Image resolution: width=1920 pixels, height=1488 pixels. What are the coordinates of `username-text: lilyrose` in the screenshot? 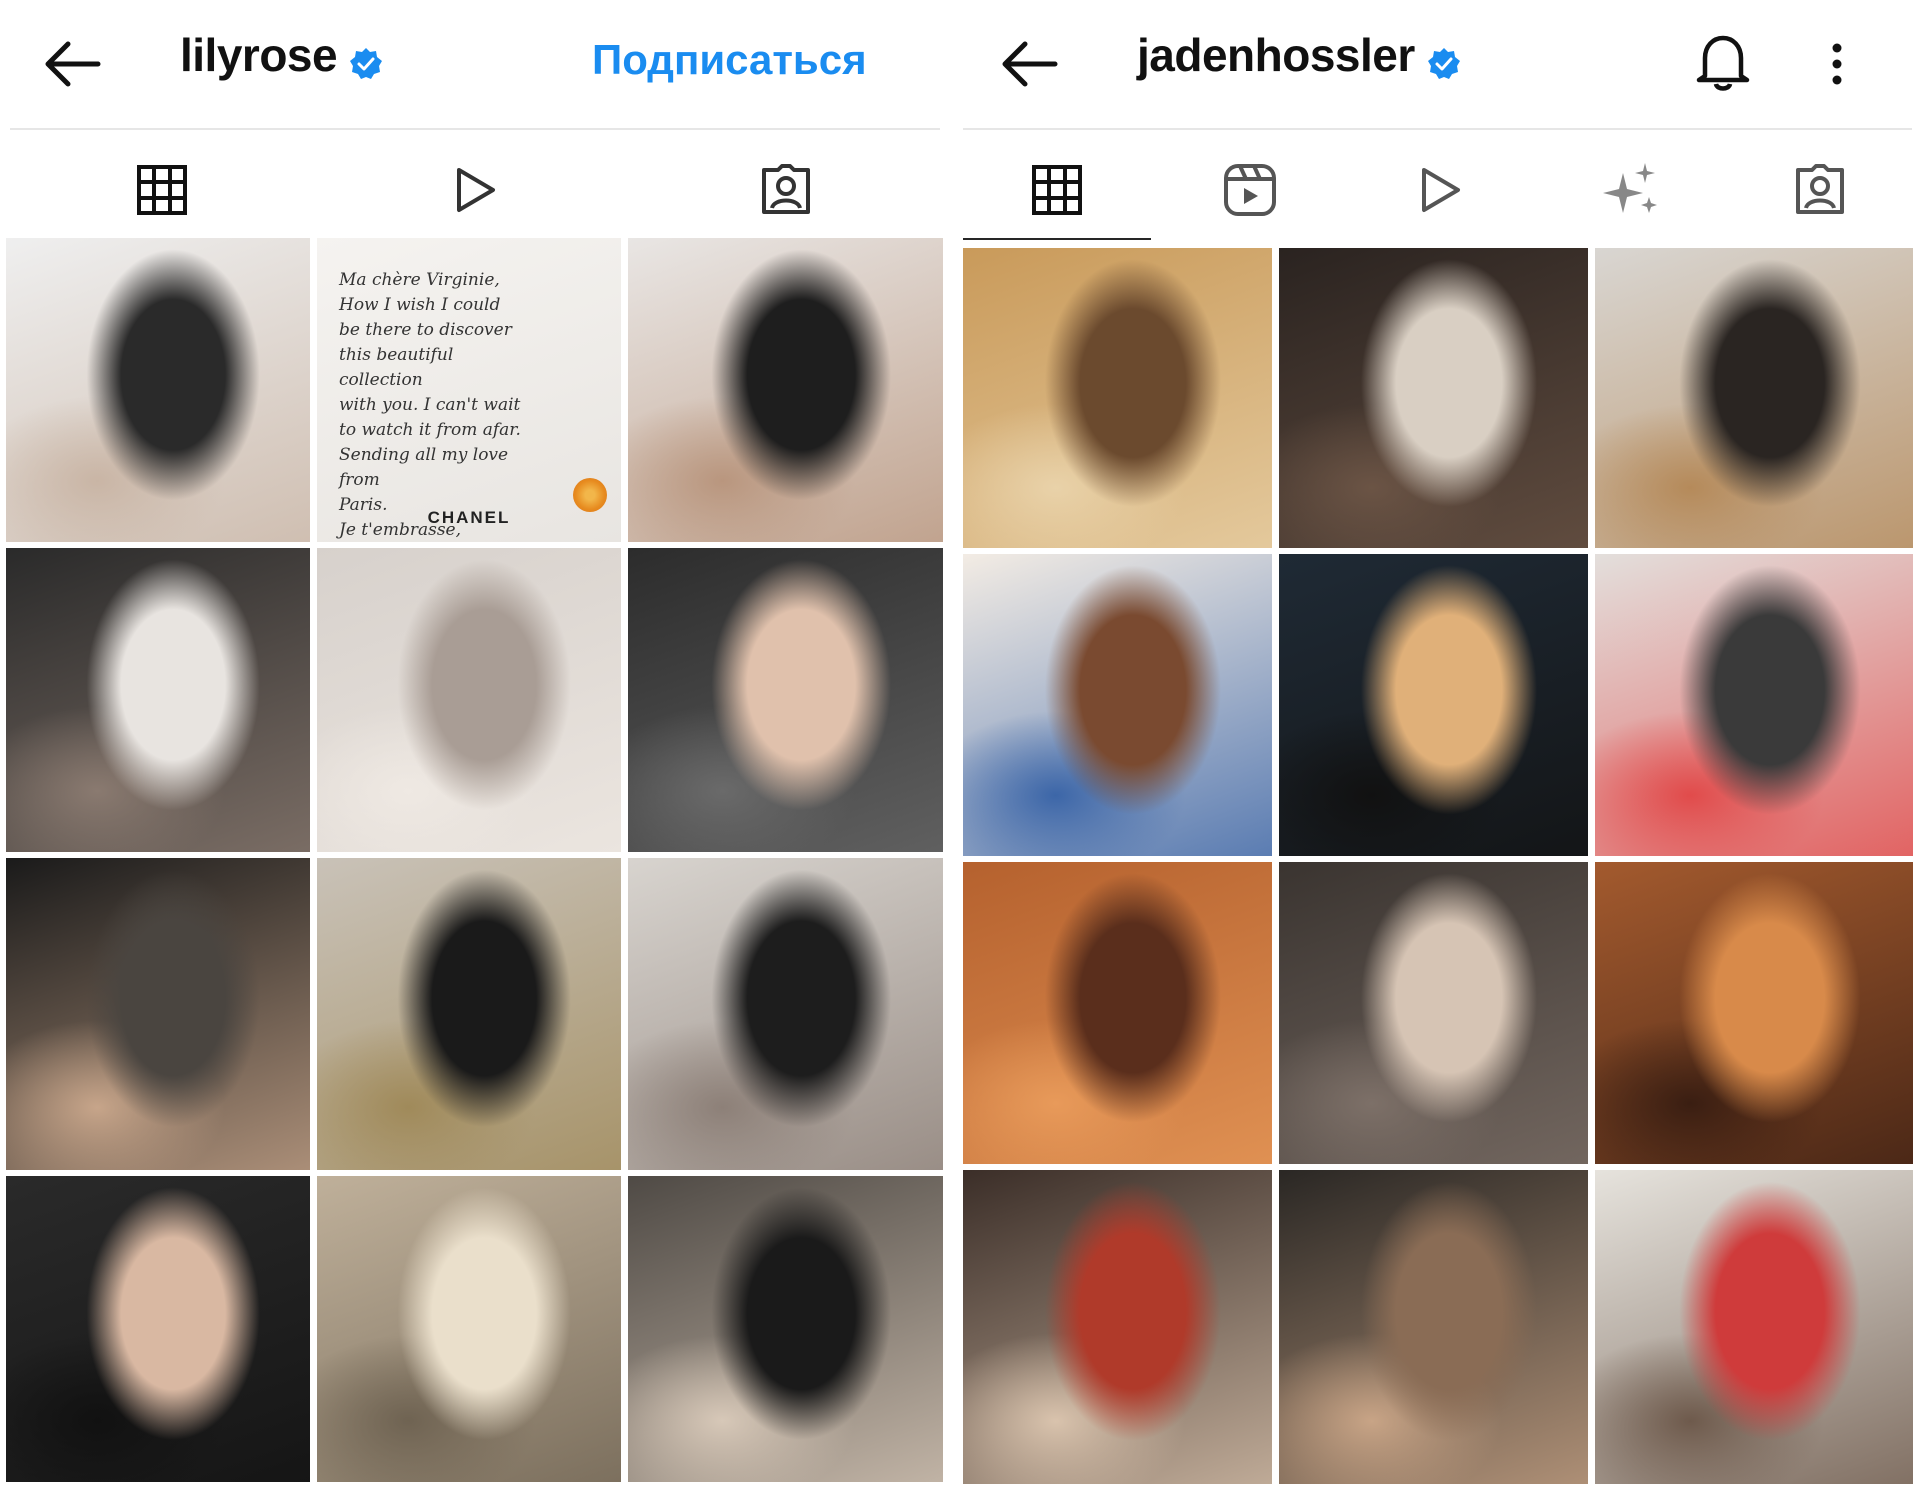 It's located at (259, 55).